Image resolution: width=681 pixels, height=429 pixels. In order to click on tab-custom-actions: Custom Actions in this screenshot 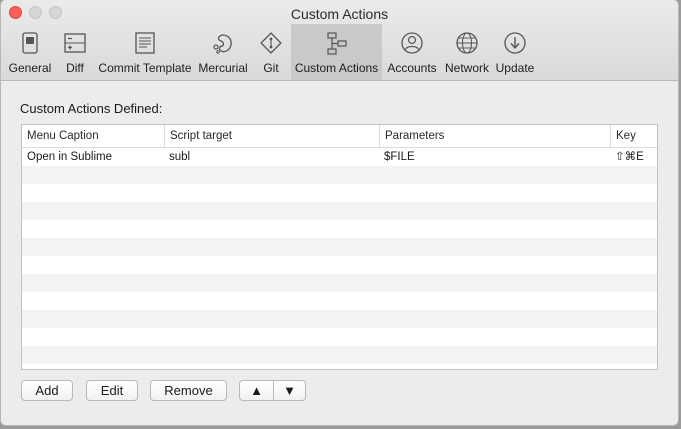, I will do `click(336, 52)`.